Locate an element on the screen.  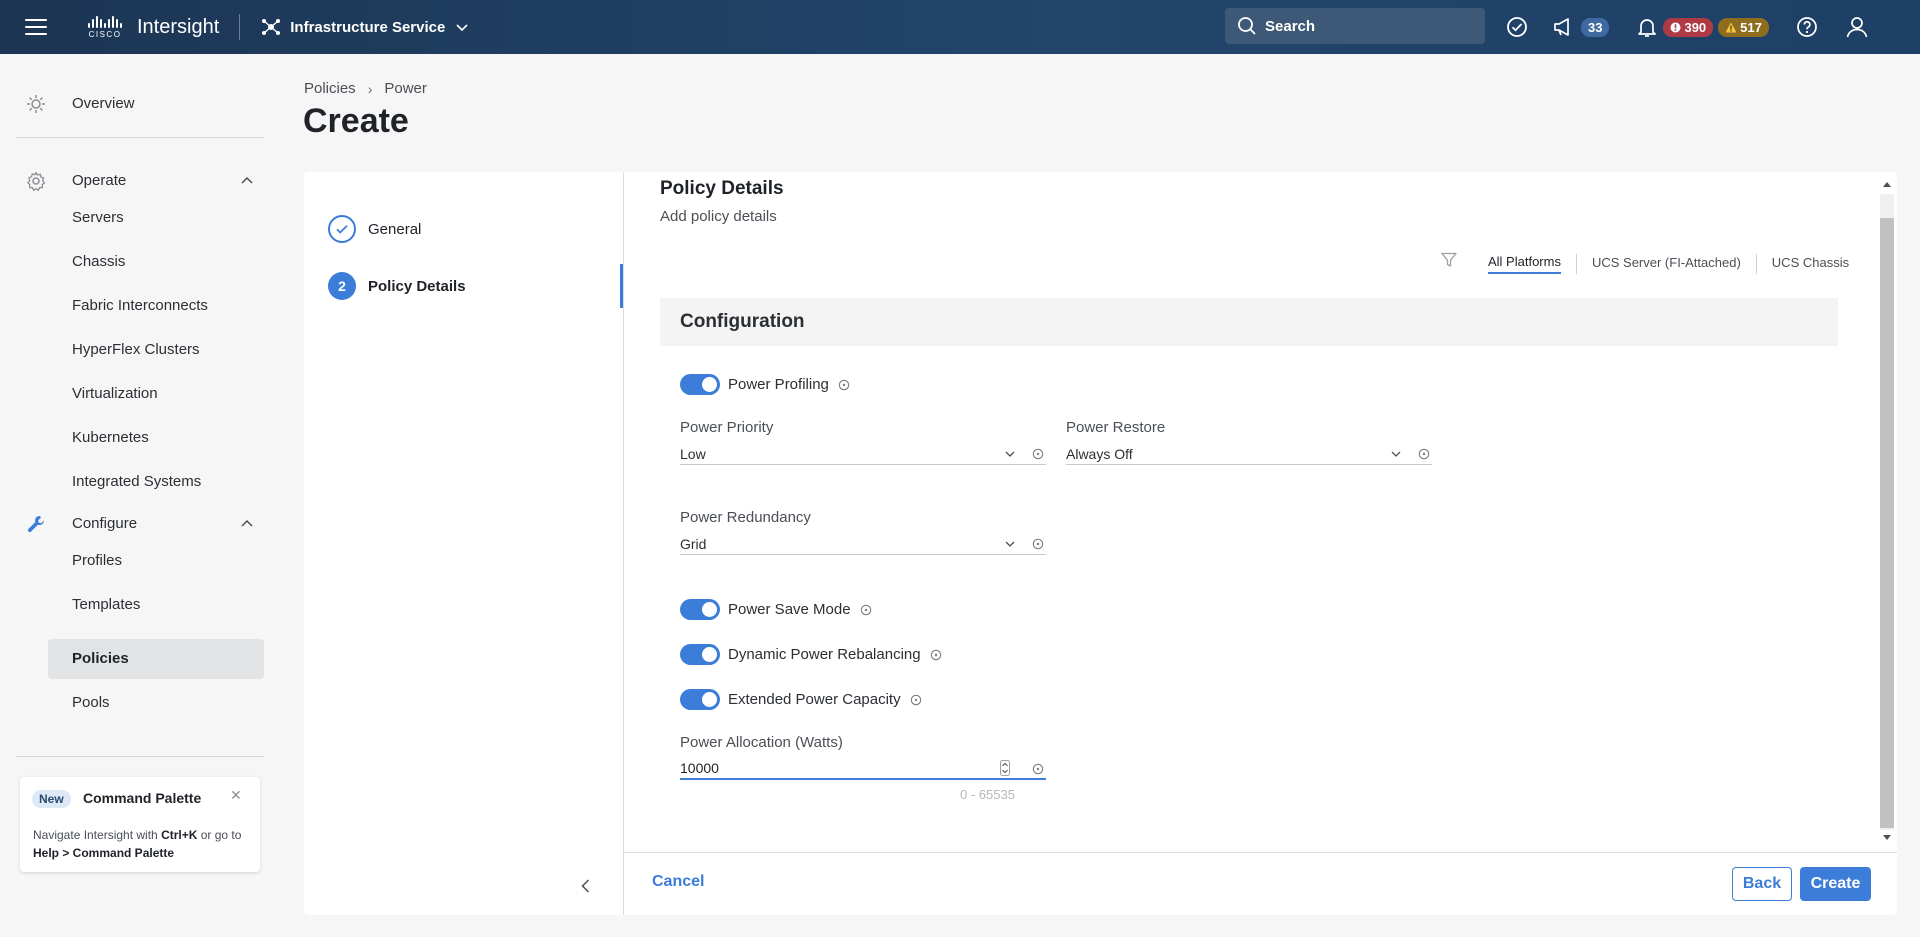
cancel-button: Cancel is located at coordinates (678, 882).